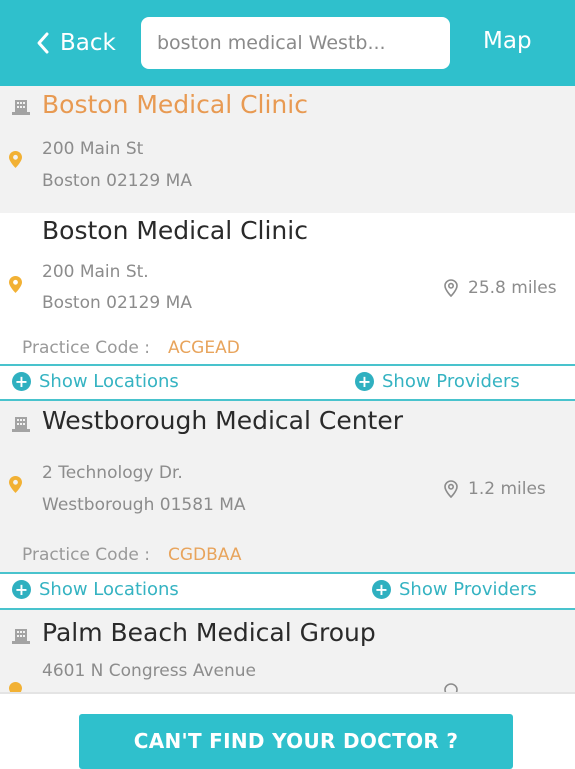 The width and height of the screenshot is (575, 769). I want to click on practice-code: Practice Code : CGDBAA, so click(132, 555).